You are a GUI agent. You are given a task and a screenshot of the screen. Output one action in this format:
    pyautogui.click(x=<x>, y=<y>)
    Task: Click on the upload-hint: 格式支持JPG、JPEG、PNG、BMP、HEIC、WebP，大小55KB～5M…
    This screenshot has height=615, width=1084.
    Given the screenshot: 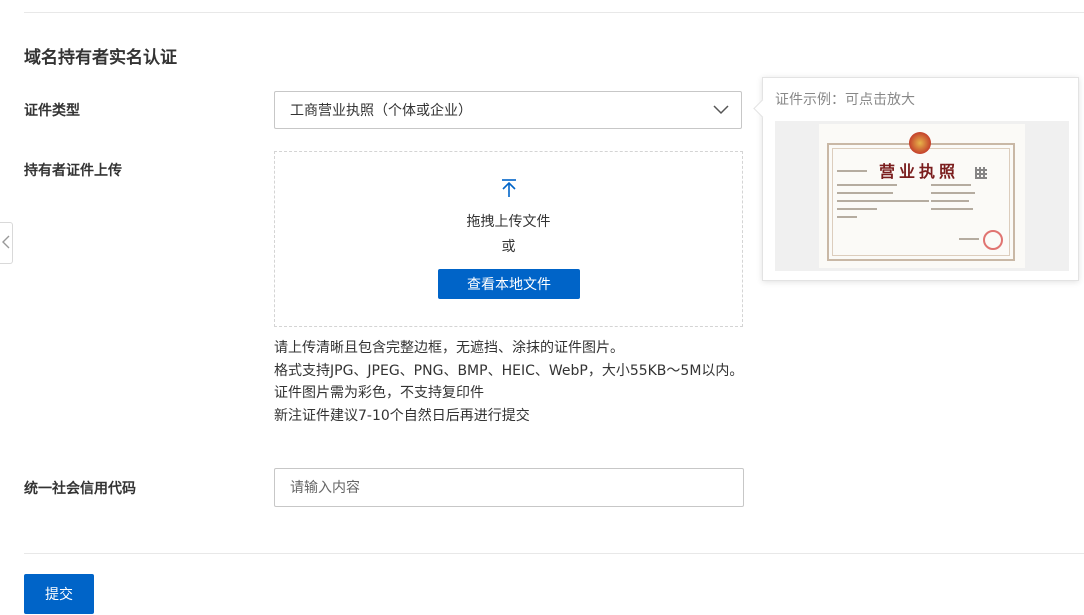 What is the action you would take?
    pyautogui.click(x=509, y=370)
    